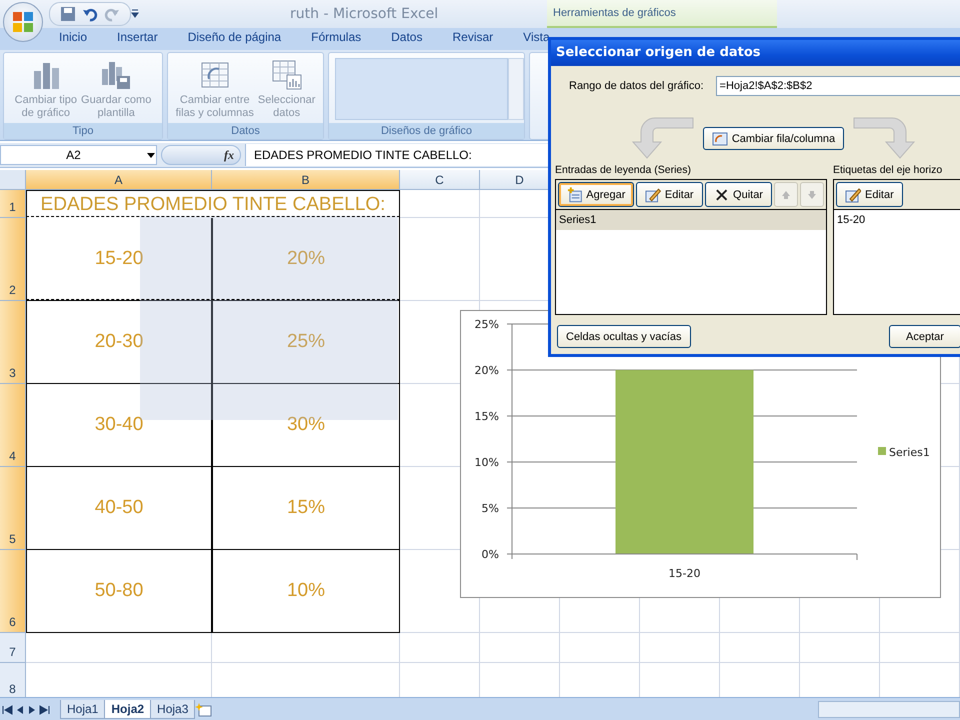 The width and height of the screenshot is (960, 720). I want to click on last-sheet-icon, so click(45, 710).